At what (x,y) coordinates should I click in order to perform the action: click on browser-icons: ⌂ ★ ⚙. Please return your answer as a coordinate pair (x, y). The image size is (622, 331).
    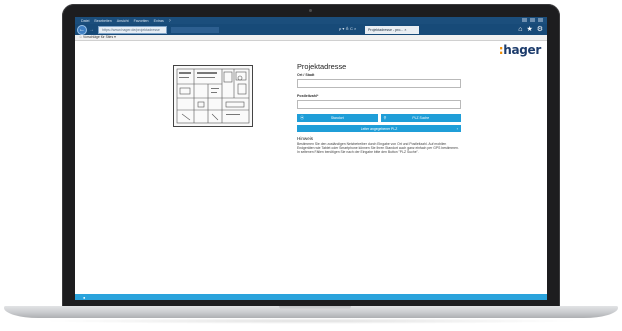
    Looking at the image, I should click on (530, 29).